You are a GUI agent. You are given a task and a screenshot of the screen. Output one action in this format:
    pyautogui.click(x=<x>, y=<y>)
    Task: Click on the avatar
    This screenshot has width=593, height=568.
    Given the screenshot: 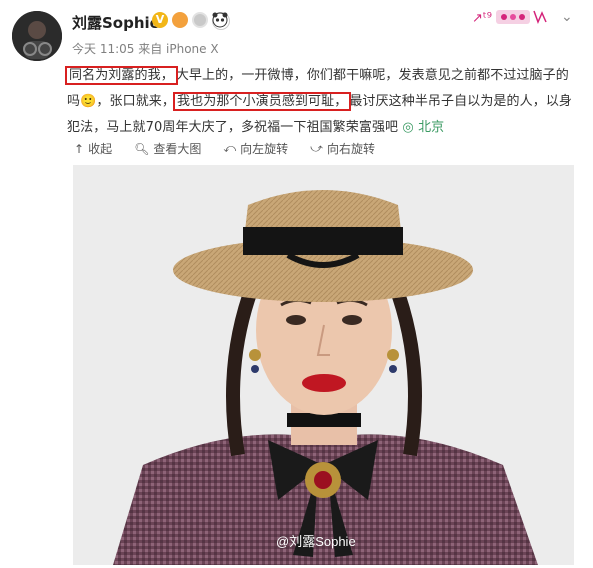 What is the action you would take?
    pyautogui.click(x=37, y=36)
    